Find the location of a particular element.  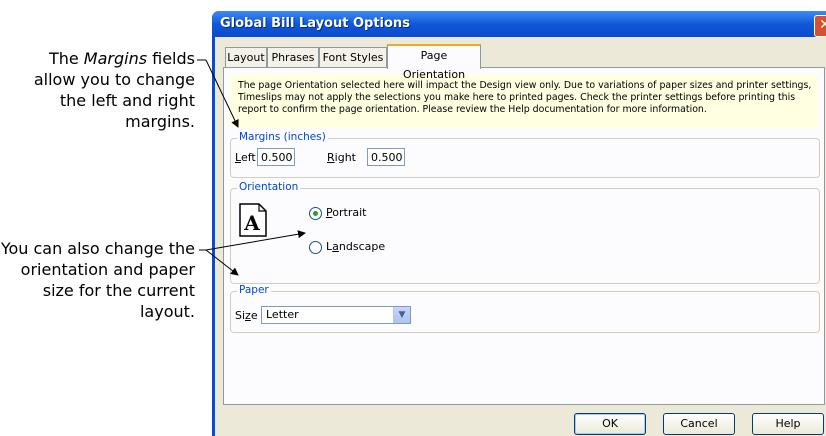

left-margin-input: 0.500 is located at coordinates (276, 157).